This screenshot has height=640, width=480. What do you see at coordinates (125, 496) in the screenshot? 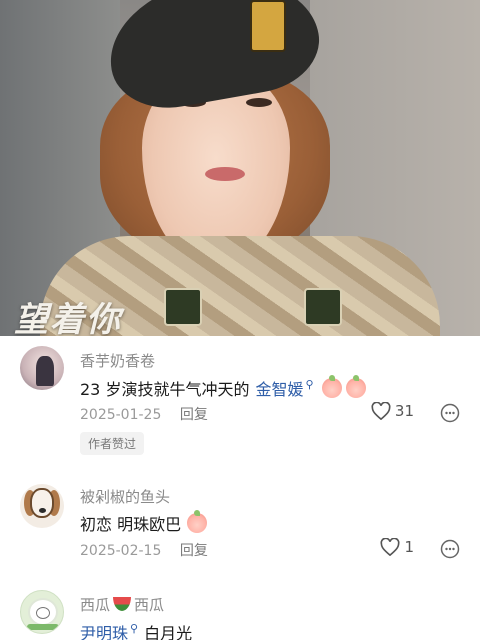
I see `comment-username: 被剁椒的鱼头` at bounding box center [125, 496].